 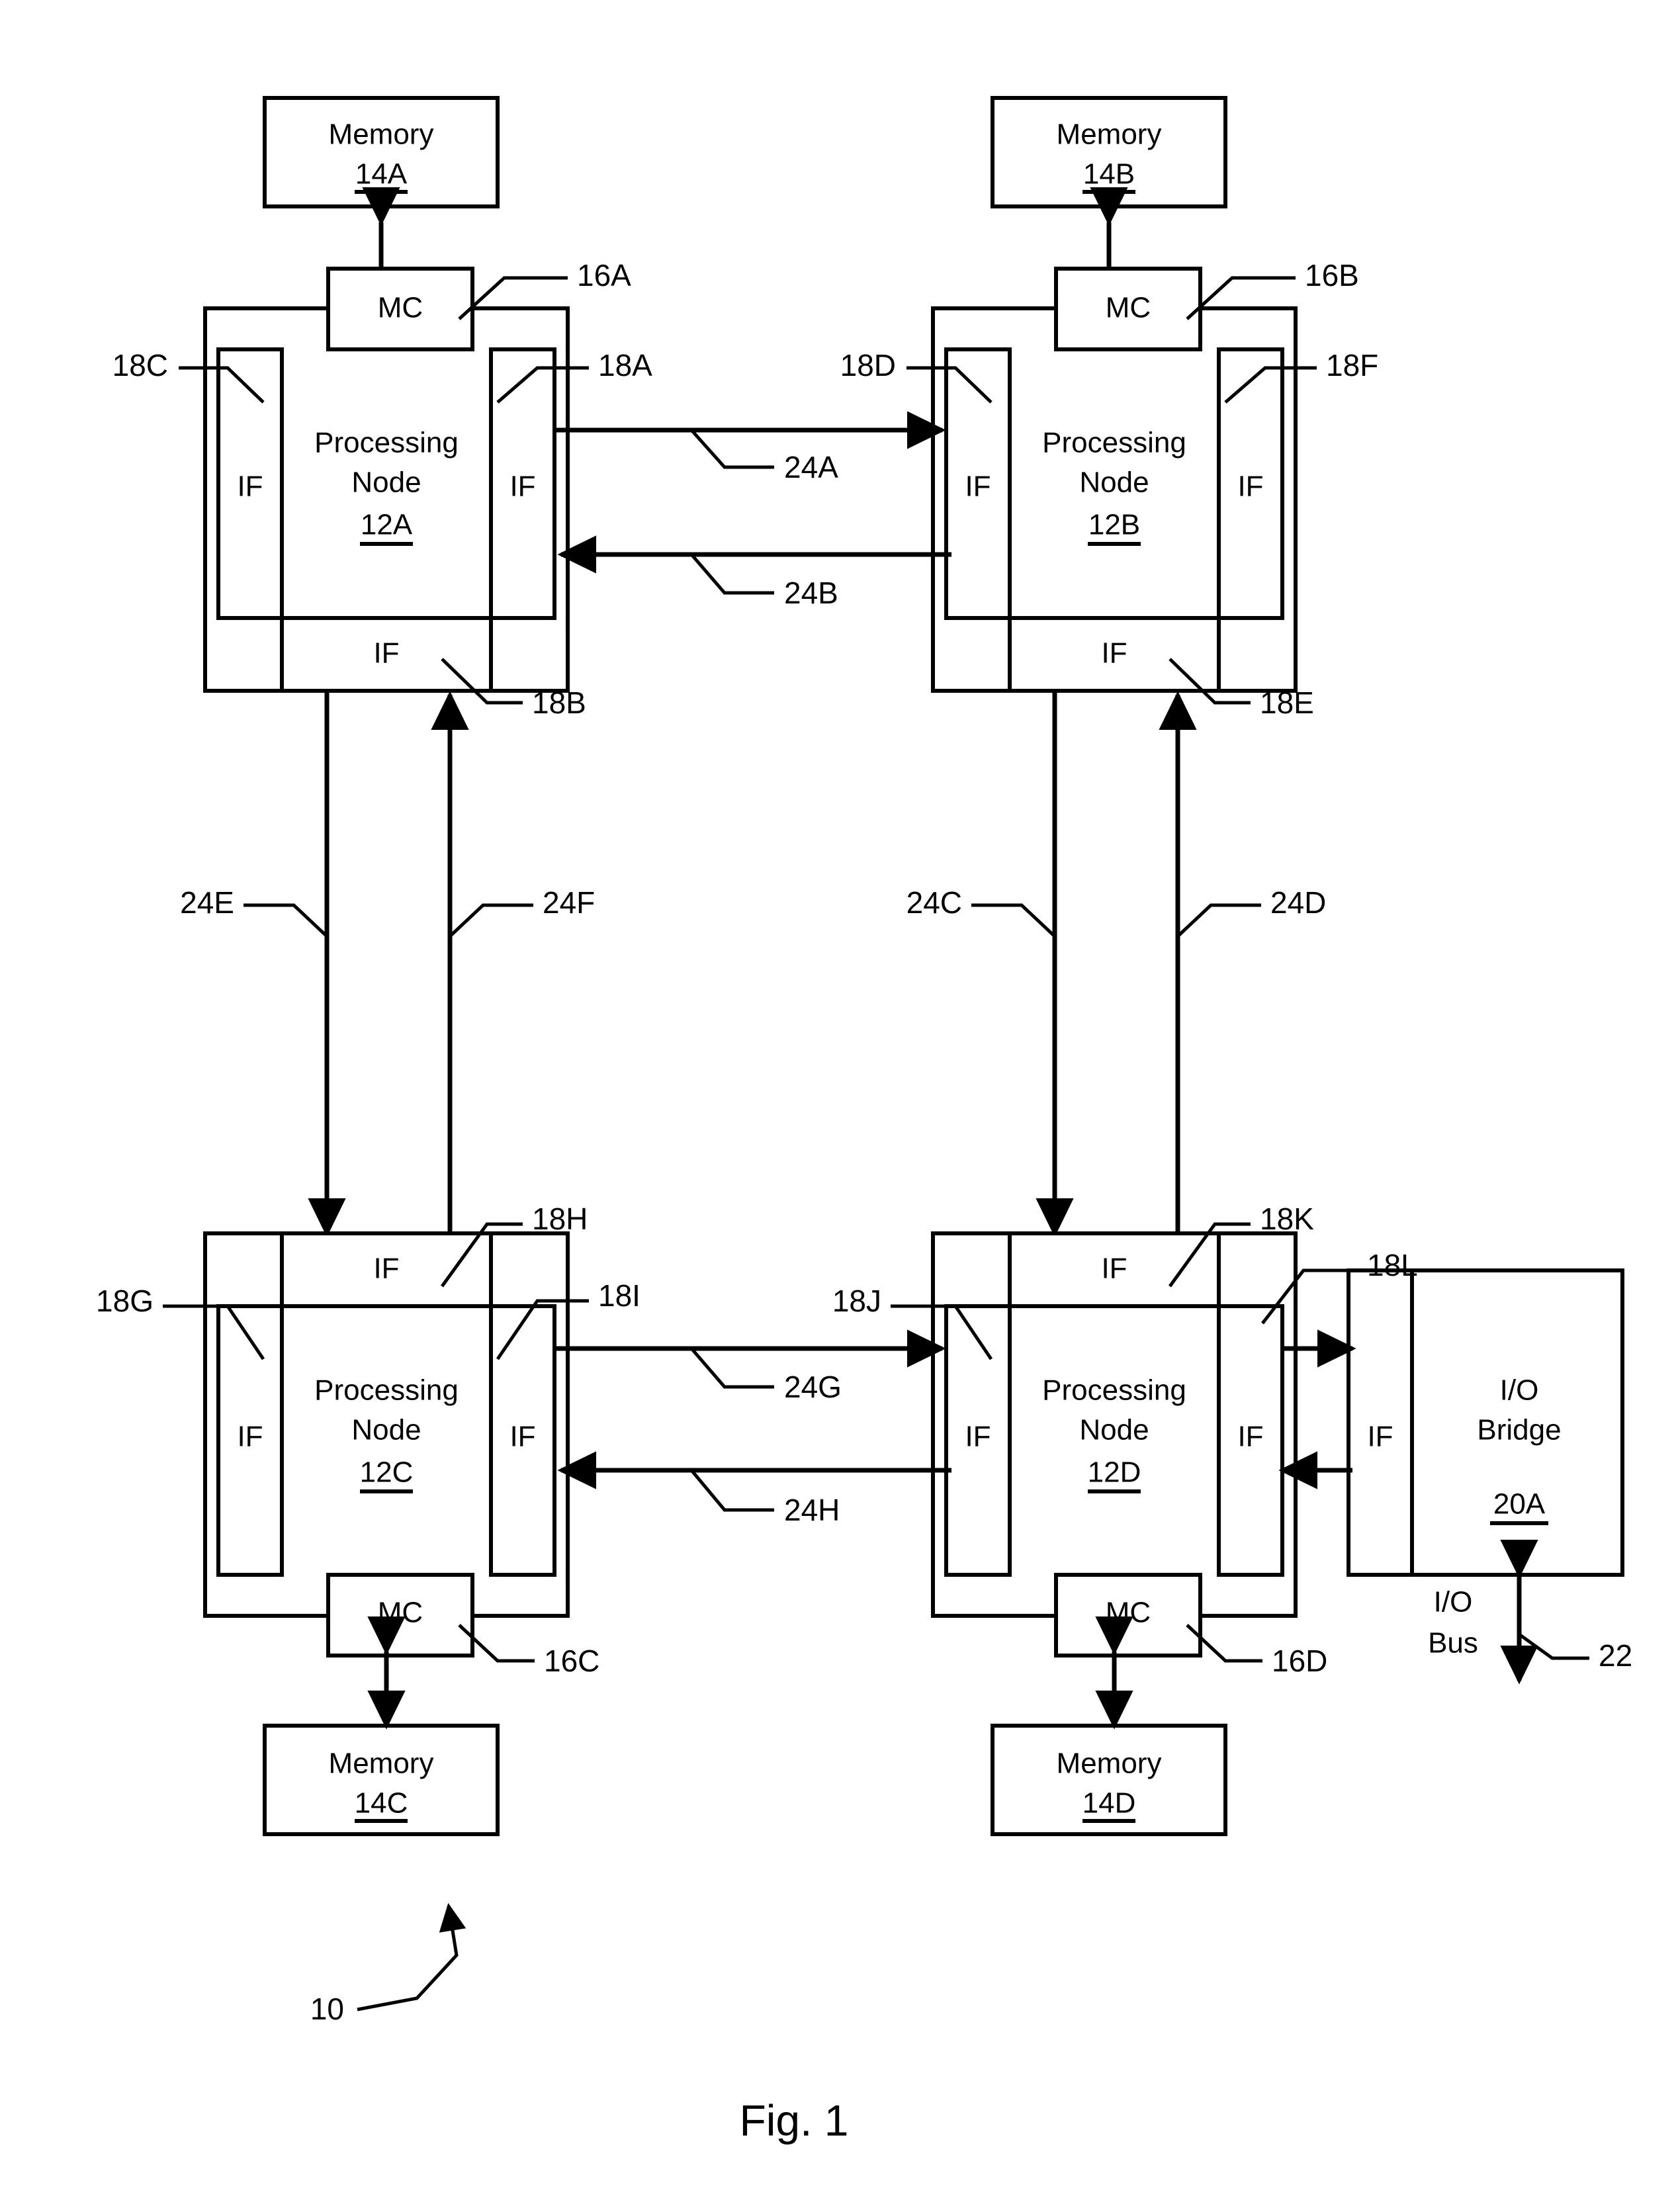 What do you see at coordinates (1250, 1437) in the screenshot?
I see `if-18l-node-label: IF` at bounding box center [1250, 1437].